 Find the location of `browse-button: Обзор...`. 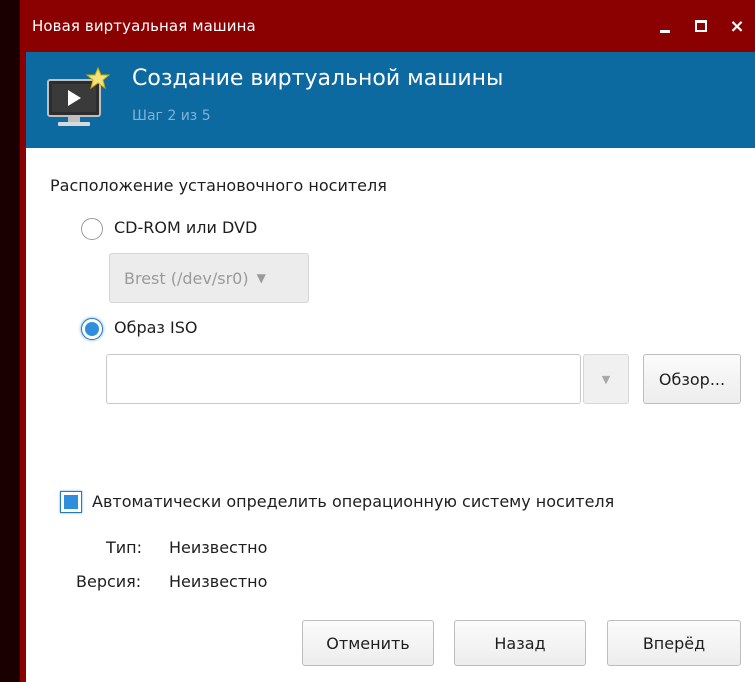

browse-button: Обзор... is located at coordinates (692, 379).